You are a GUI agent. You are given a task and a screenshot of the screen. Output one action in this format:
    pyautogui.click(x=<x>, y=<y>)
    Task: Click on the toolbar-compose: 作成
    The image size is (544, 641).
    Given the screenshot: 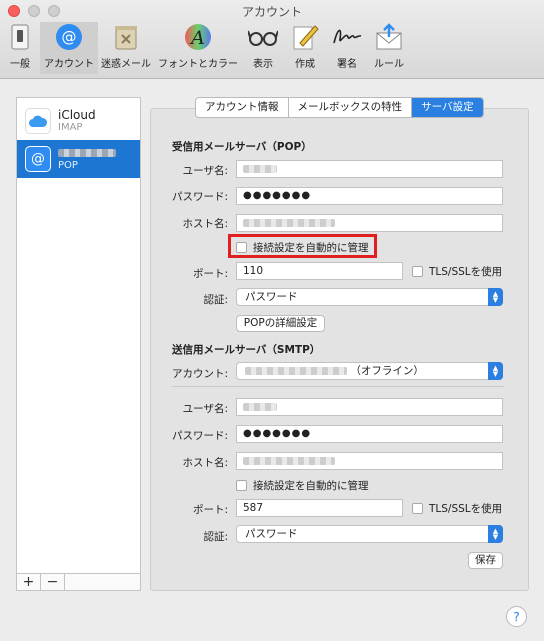 What is the action you would take?
    pyautogui.click(x=305, y=48)
    